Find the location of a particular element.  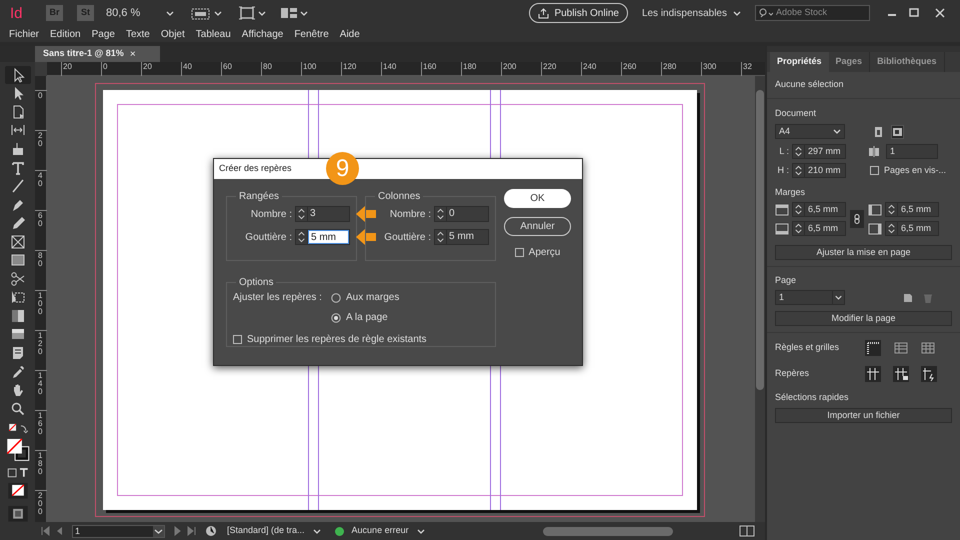

maximize-icon is located at coordinates (914, 13).